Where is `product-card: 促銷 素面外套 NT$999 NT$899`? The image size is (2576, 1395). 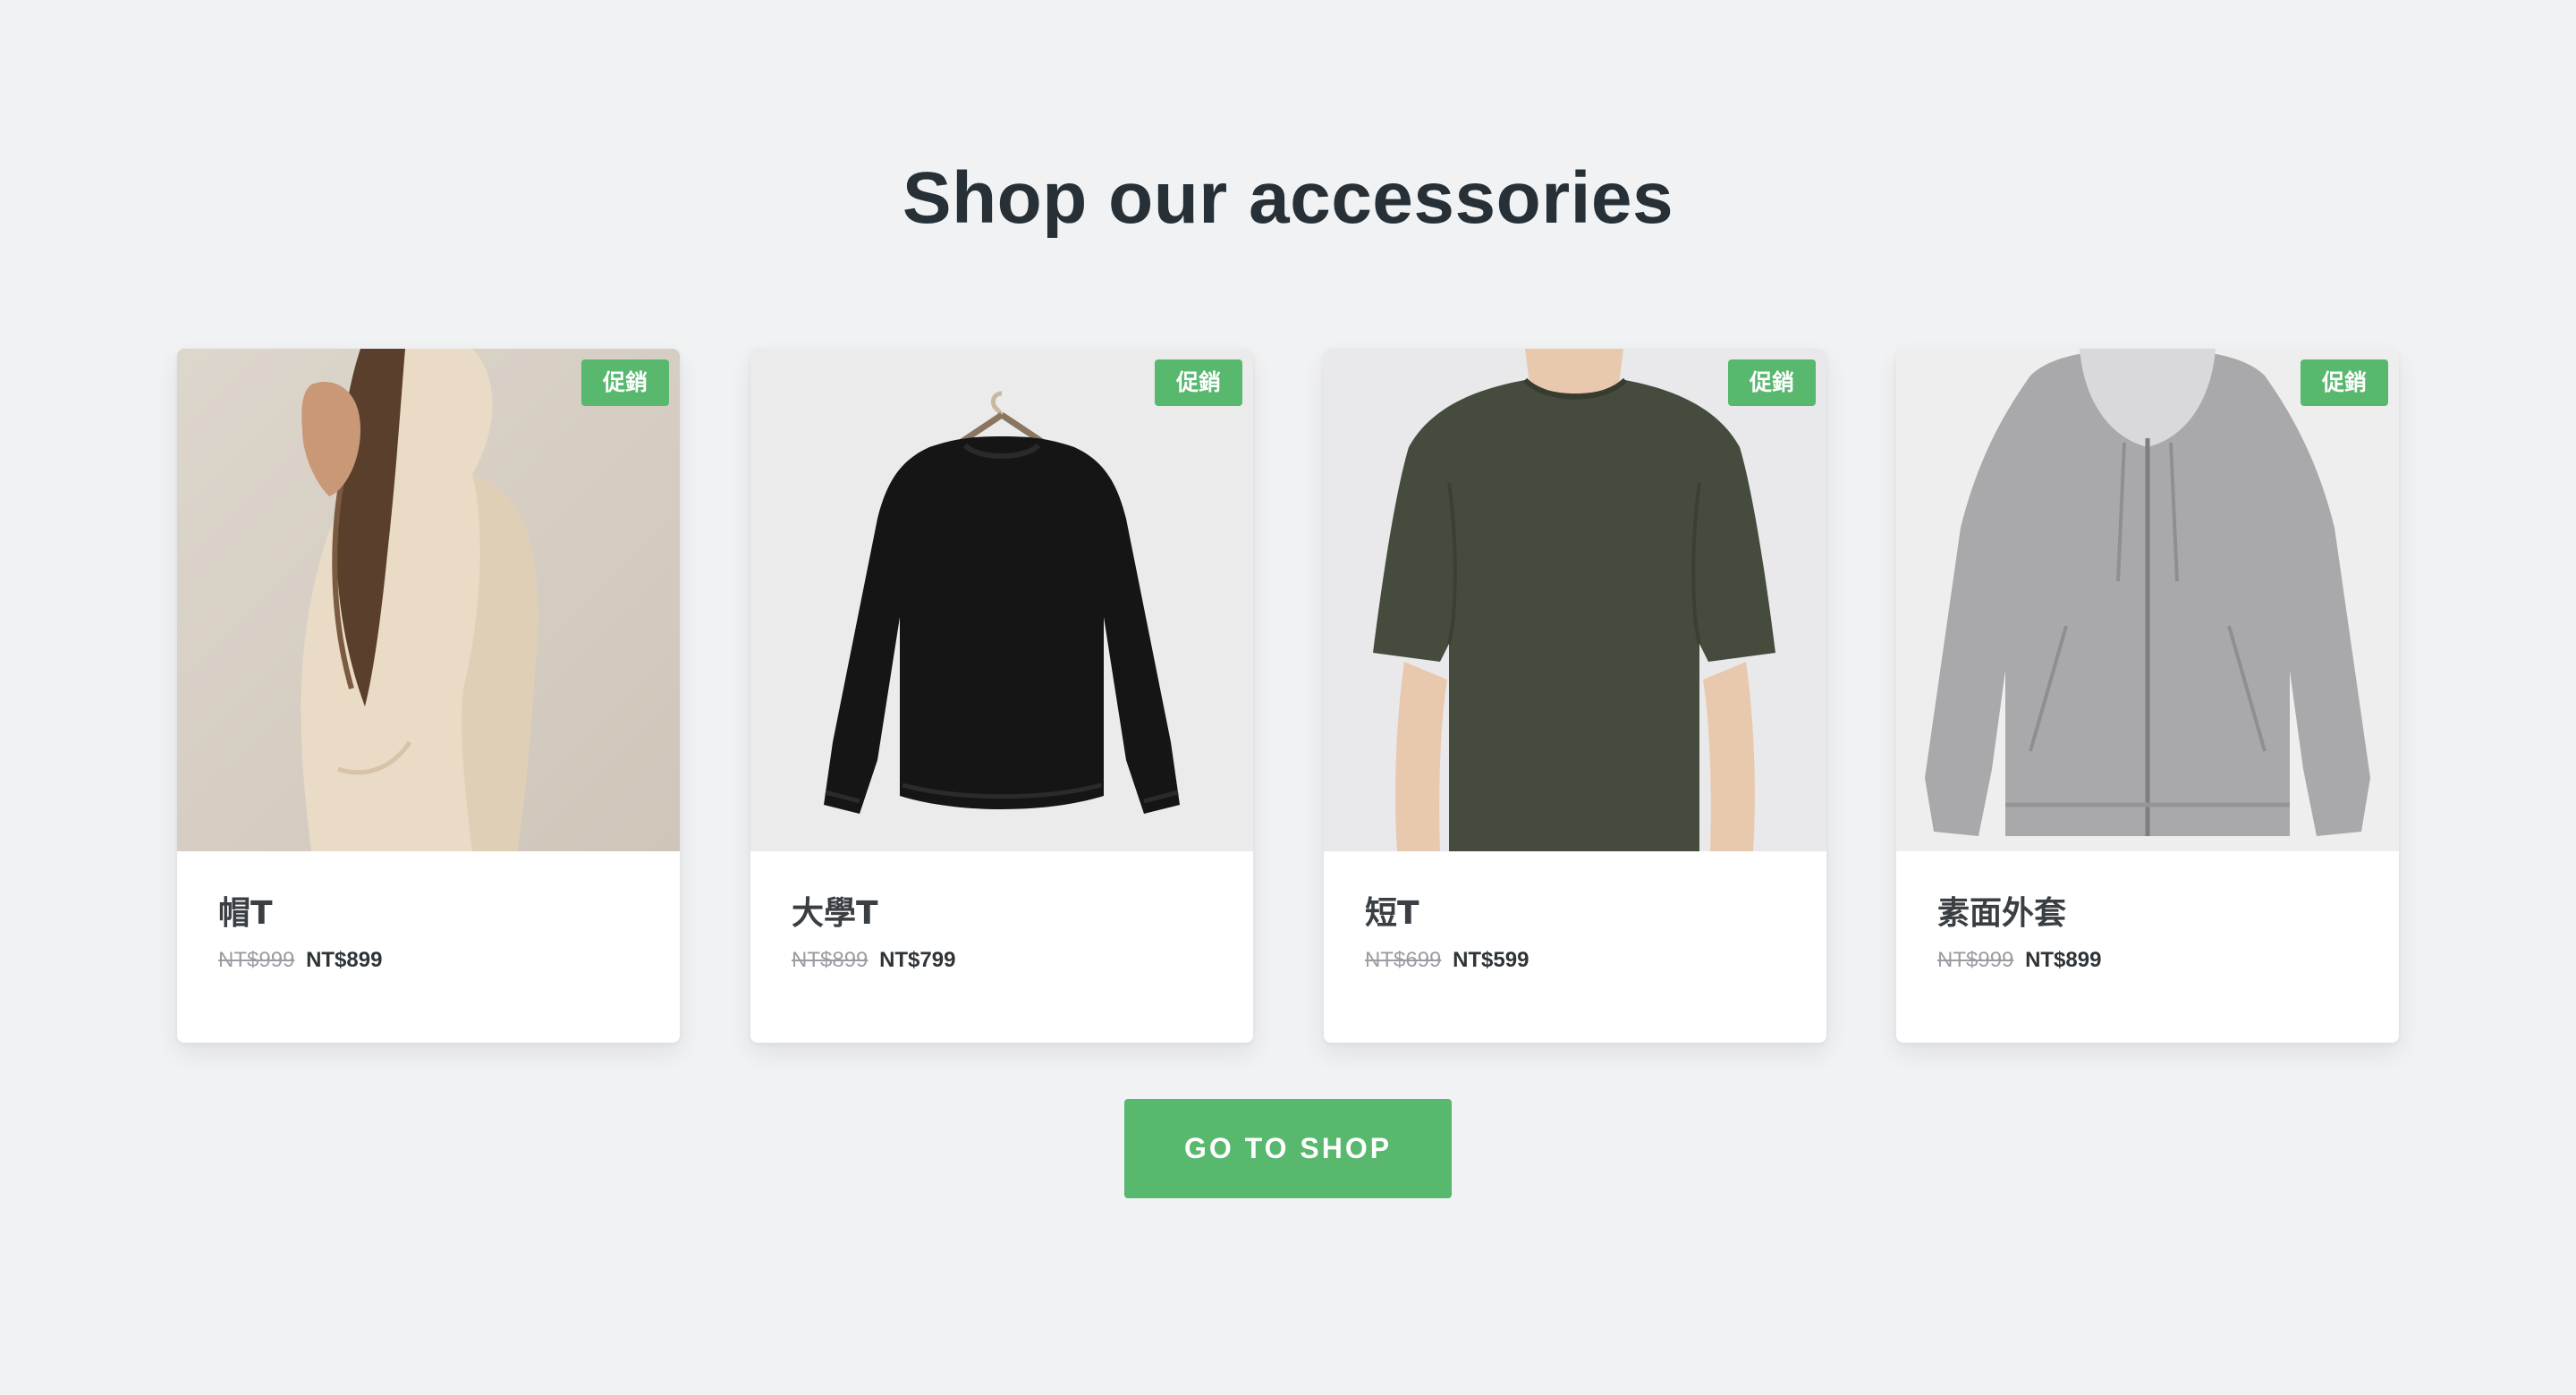
product-card: 促銷 素面外套 NT$999 NT$899 is located at coordinates (2147, 696).